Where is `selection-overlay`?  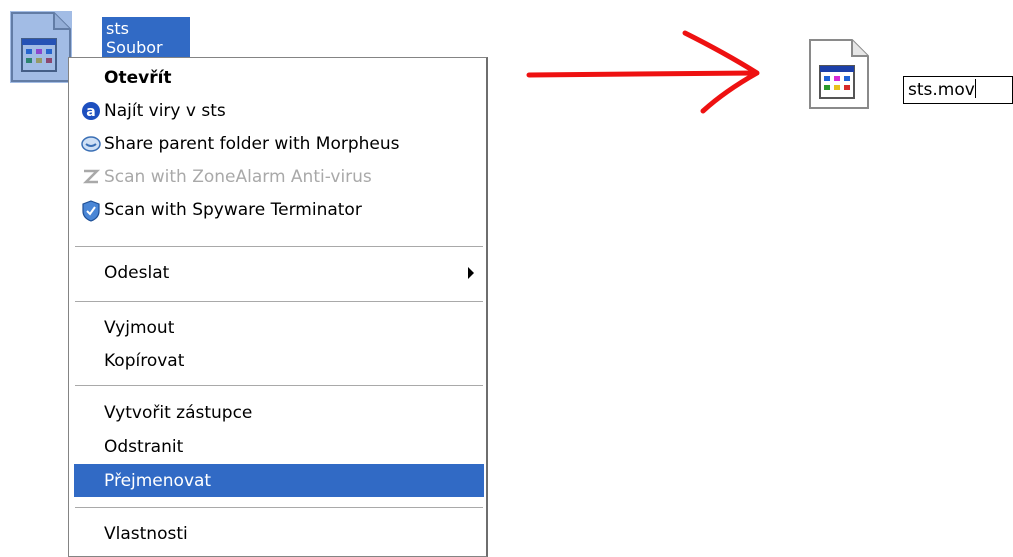
selection-overlay is located at coordinates (41, 47).